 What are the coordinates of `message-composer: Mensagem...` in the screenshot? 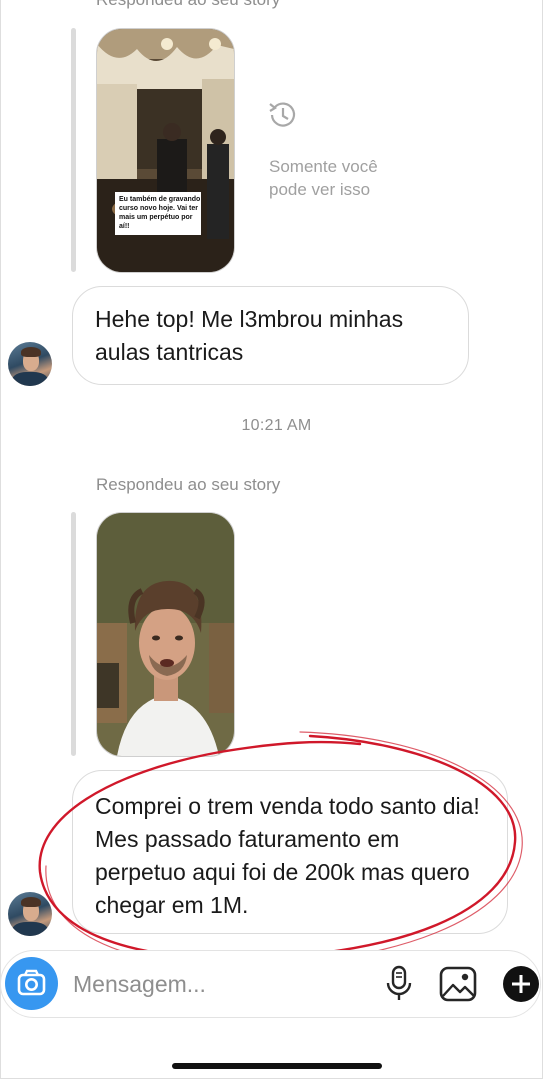 It's located at (270, 984).